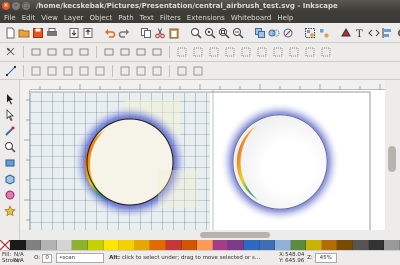  Describe the element at coordinates (110, 33) in the screenshot. I see `undo-button` at that location.